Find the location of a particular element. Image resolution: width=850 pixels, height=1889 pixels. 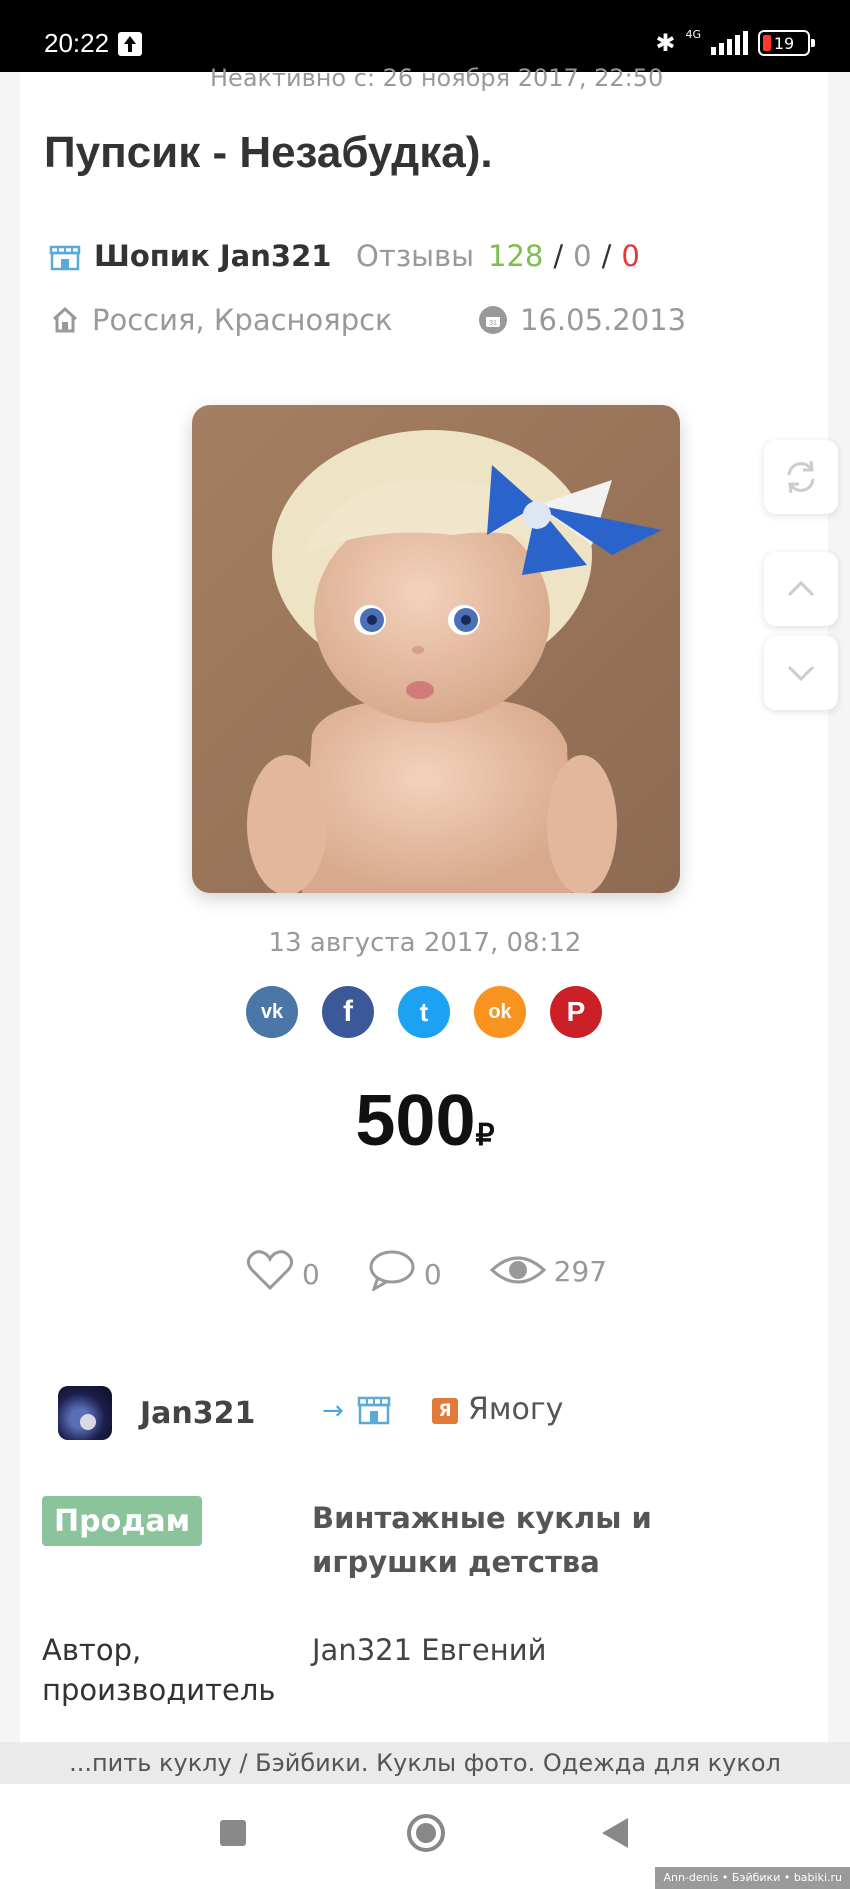

price: 500₽ is located at coordinates (425, 1121).